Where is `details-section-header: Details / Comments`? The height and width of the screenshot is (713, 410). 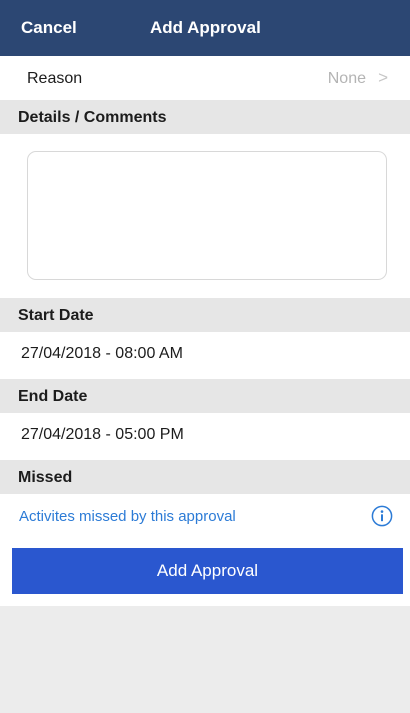 details-section-header: Details / Comments is located at coordinates (205, 117).